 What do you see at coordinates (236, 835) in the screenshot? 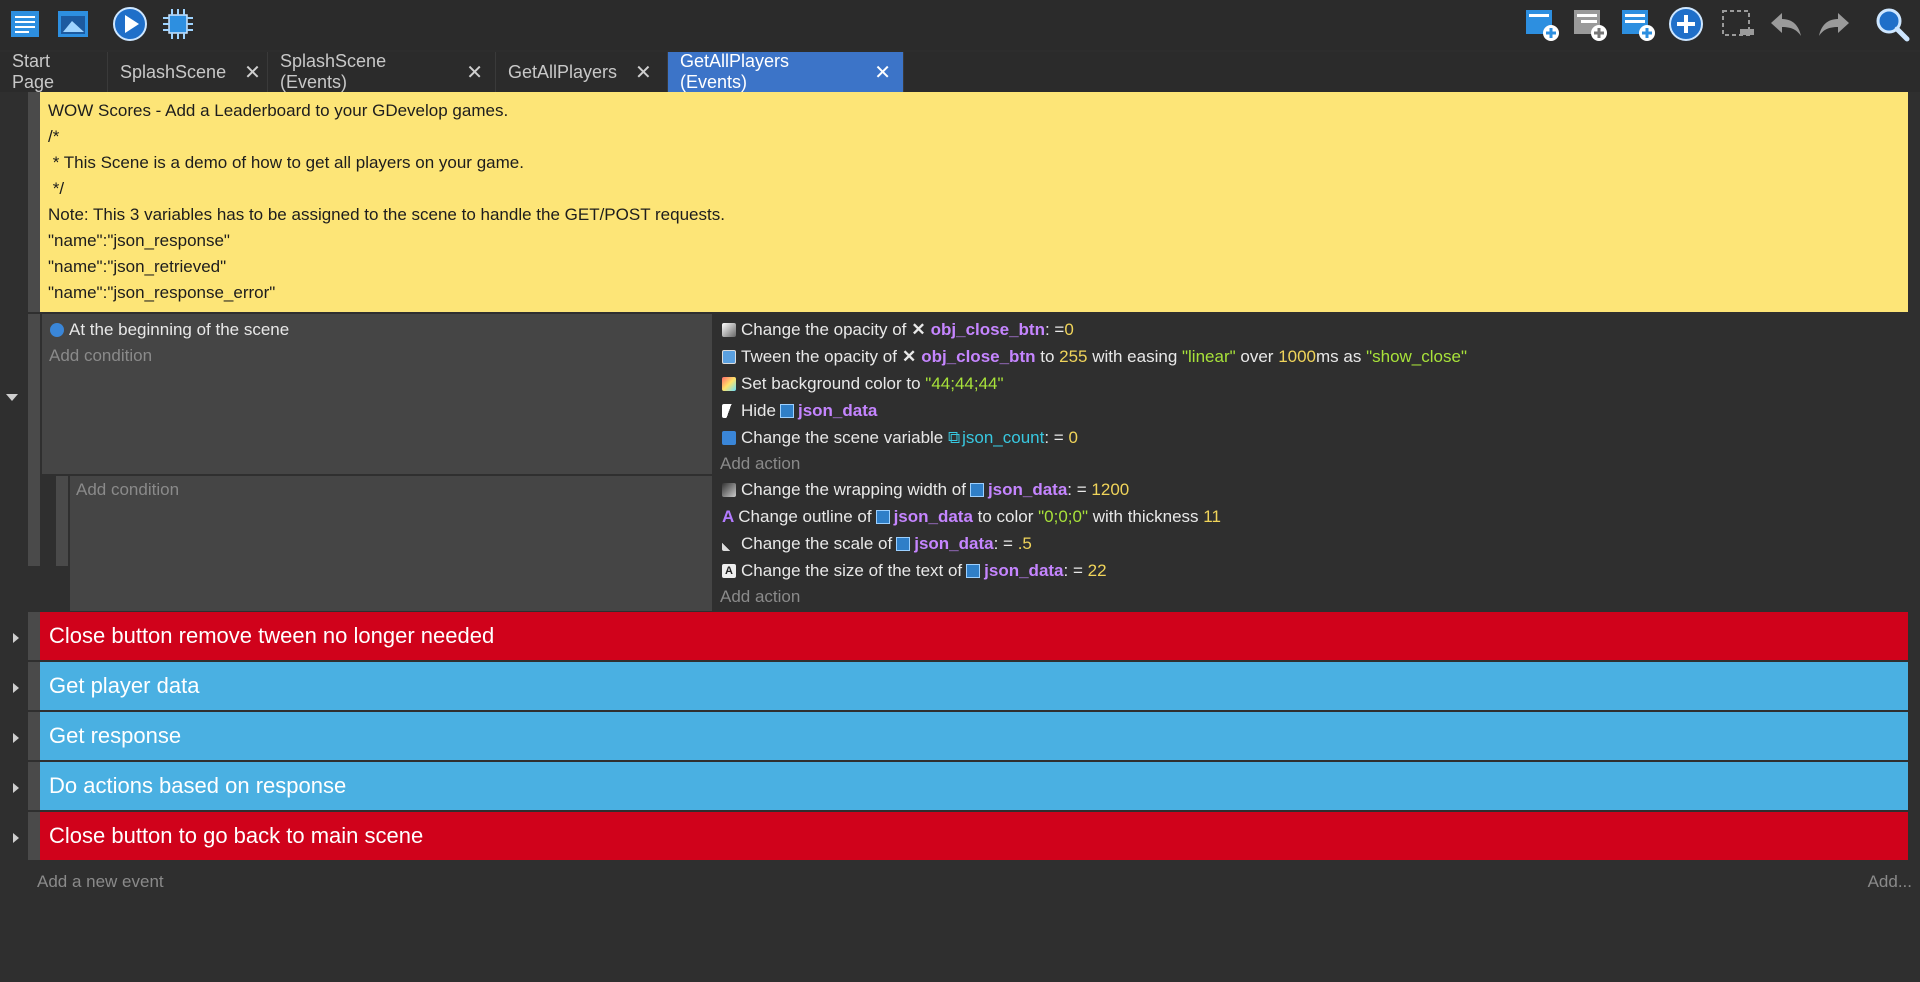
I see `group-title: Close button to go back to main scene` at bounding box center [236, 835].